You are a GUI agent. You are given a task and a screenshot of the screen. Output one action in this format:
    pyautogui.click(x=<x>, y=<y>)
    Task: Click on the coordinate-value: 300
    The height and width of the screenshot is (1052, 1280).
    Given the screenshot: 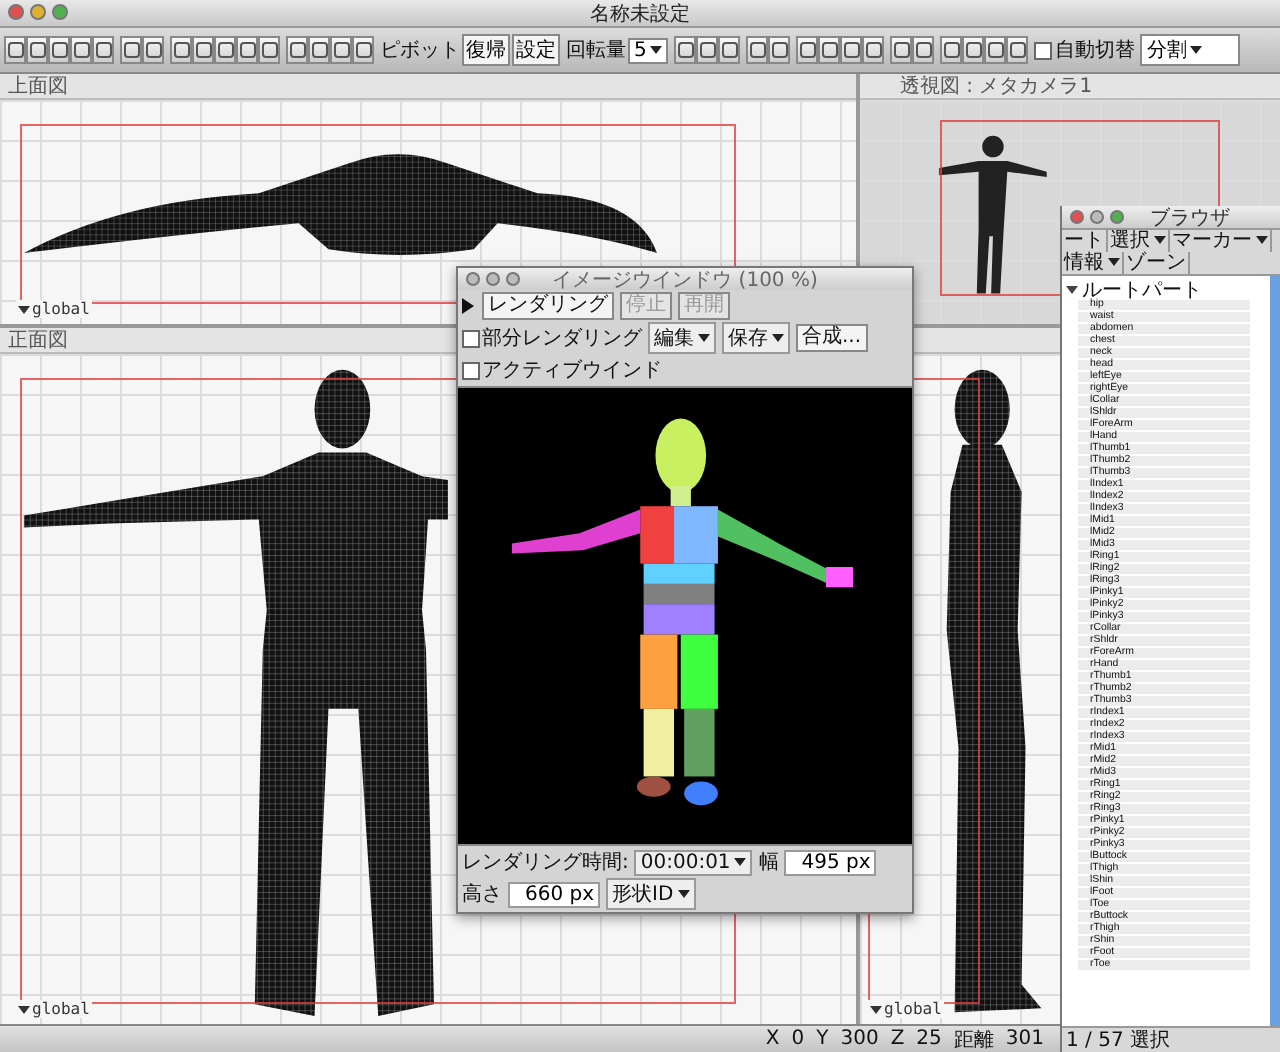 What is the action you would take?
    pyautogui.click(x=859, y=1039)
    